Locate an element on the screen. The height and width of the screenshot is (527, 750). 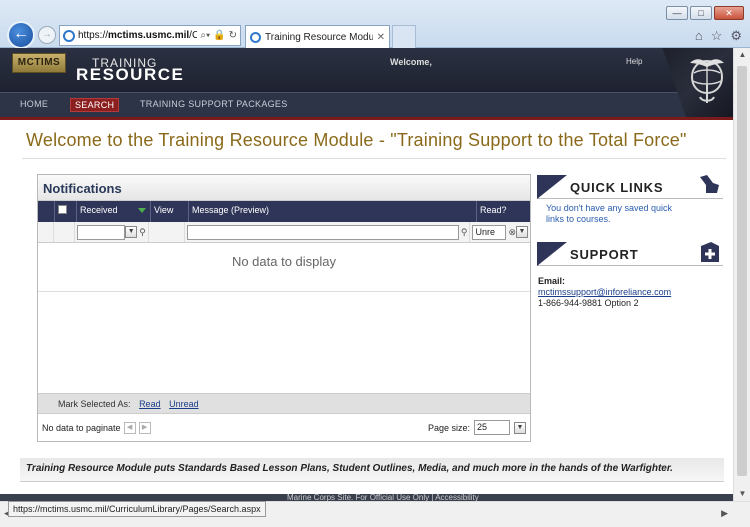
sort-desc-icon is located at coordinates (142, 210).